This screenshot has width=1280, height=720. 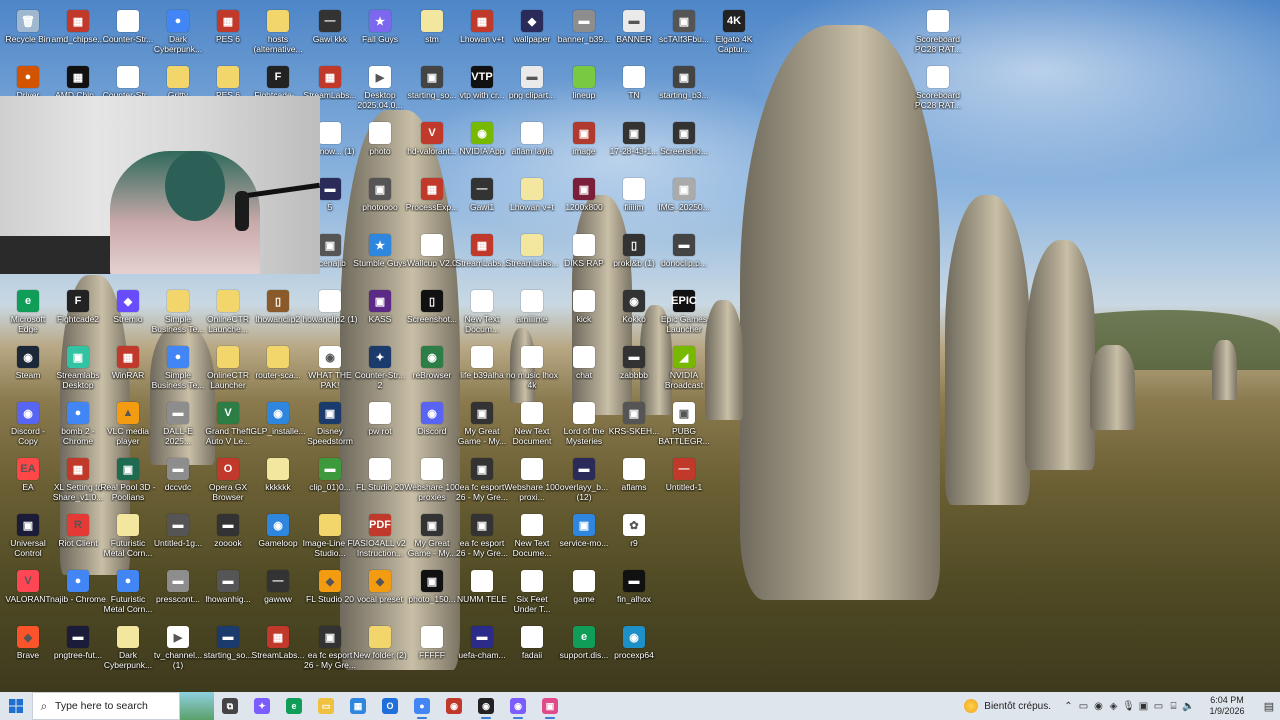 What do you see at coordinates (380, 592) in the screenshot?
I see `desktop-icon: ◆ vocal preset` at bounding box center [380, 592].